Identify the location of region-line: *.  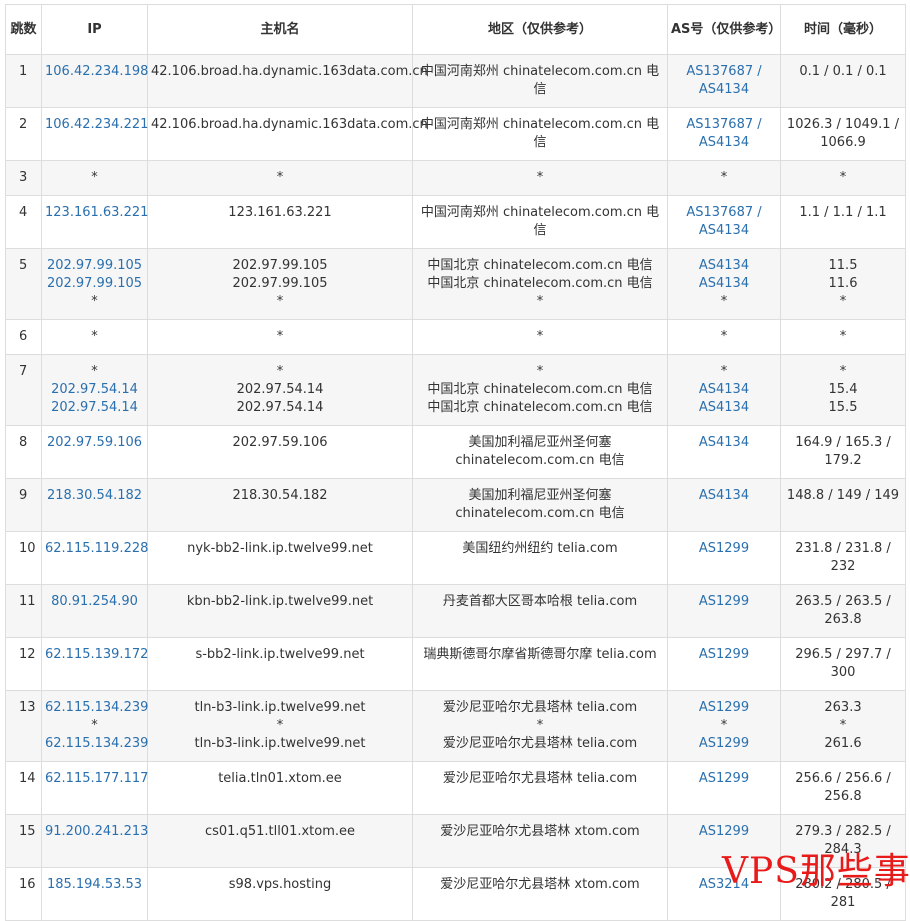
(540, 725).